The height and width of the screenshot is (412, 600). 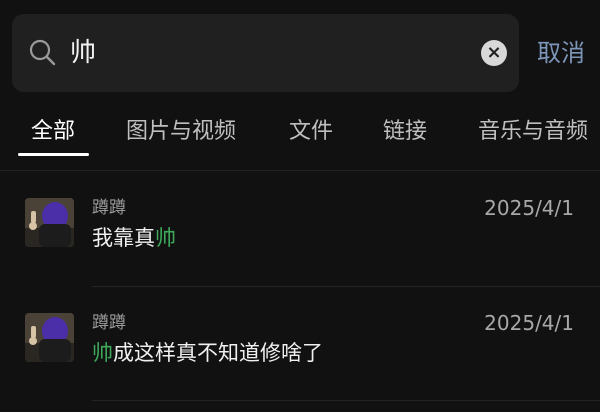 I want to click on tab-music-audio: 音乐与音频, so click(x=533, y=132).